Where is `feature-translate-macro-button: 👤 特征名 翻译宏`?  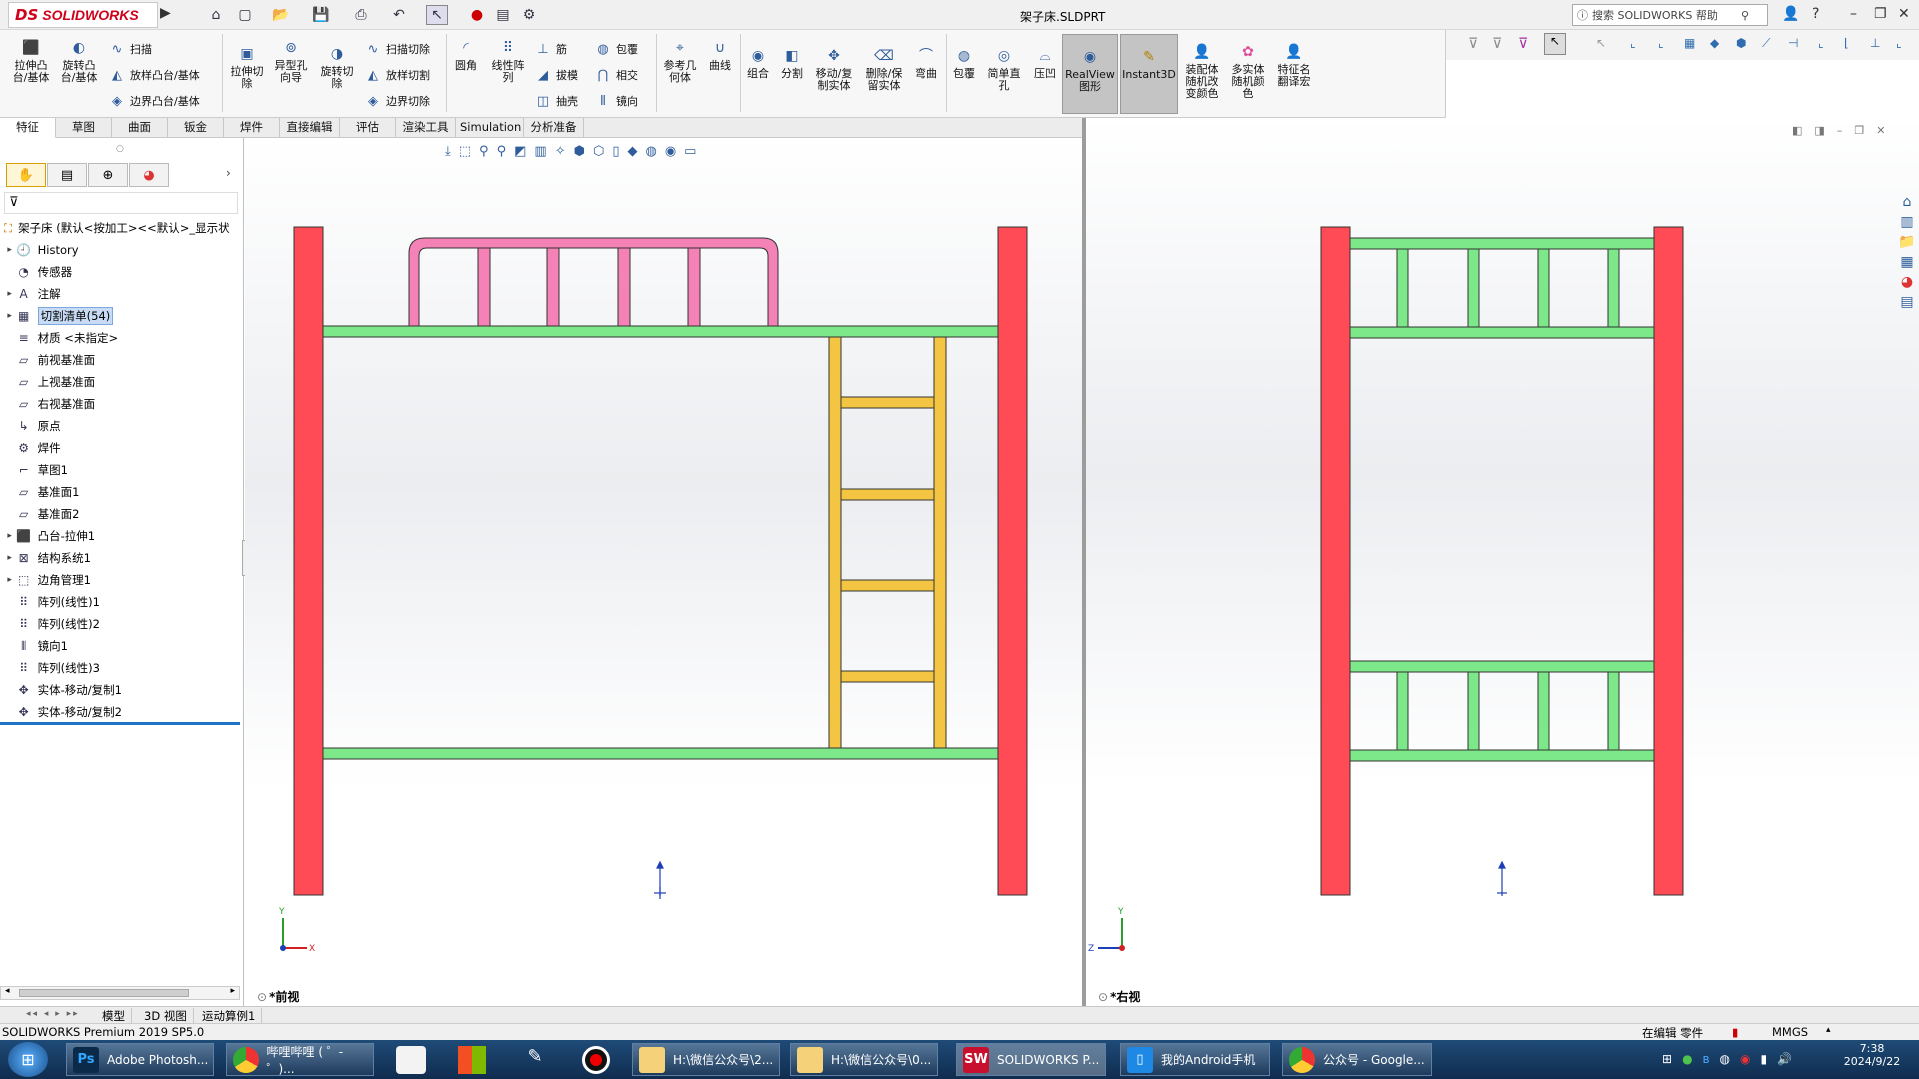
feature-translate-macro-button: 👤 特征名 翻译宏 is located at coordinates (1294, 65).